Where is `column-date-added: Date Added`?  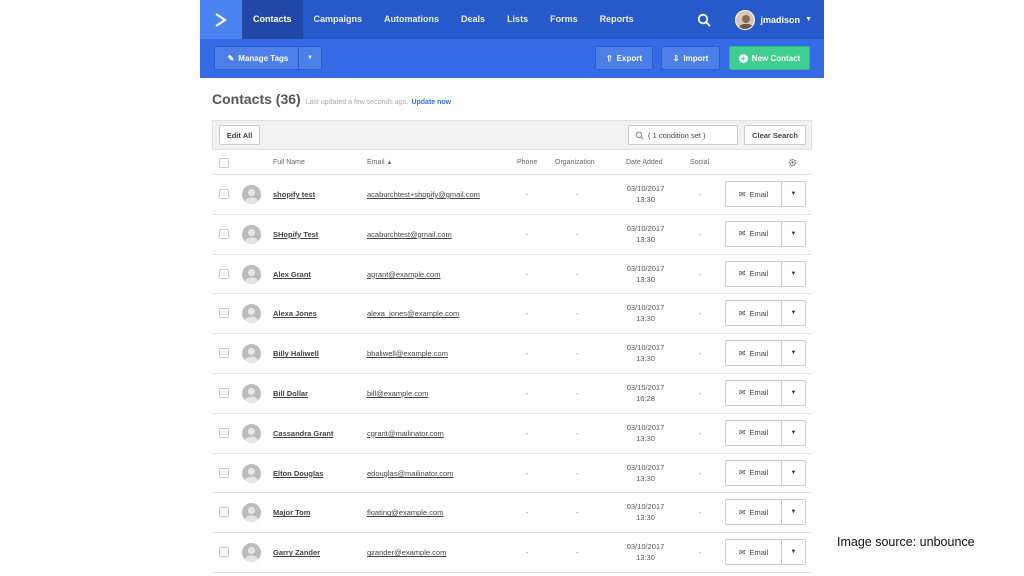 column-date-added: Date Added is located at coordinates (644, 162).